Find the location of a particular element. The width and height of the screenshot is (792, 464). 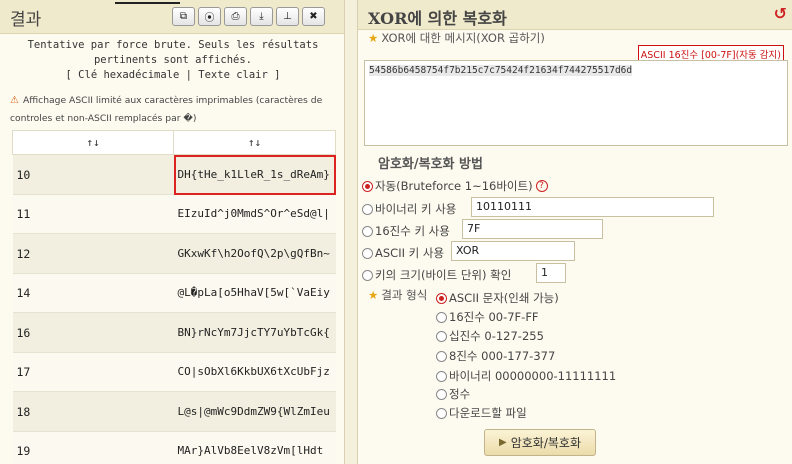

row-plaintext-highlighted: DH{tHe_k1LleR_1s_dReAm} is located at coordinates (254, 174).